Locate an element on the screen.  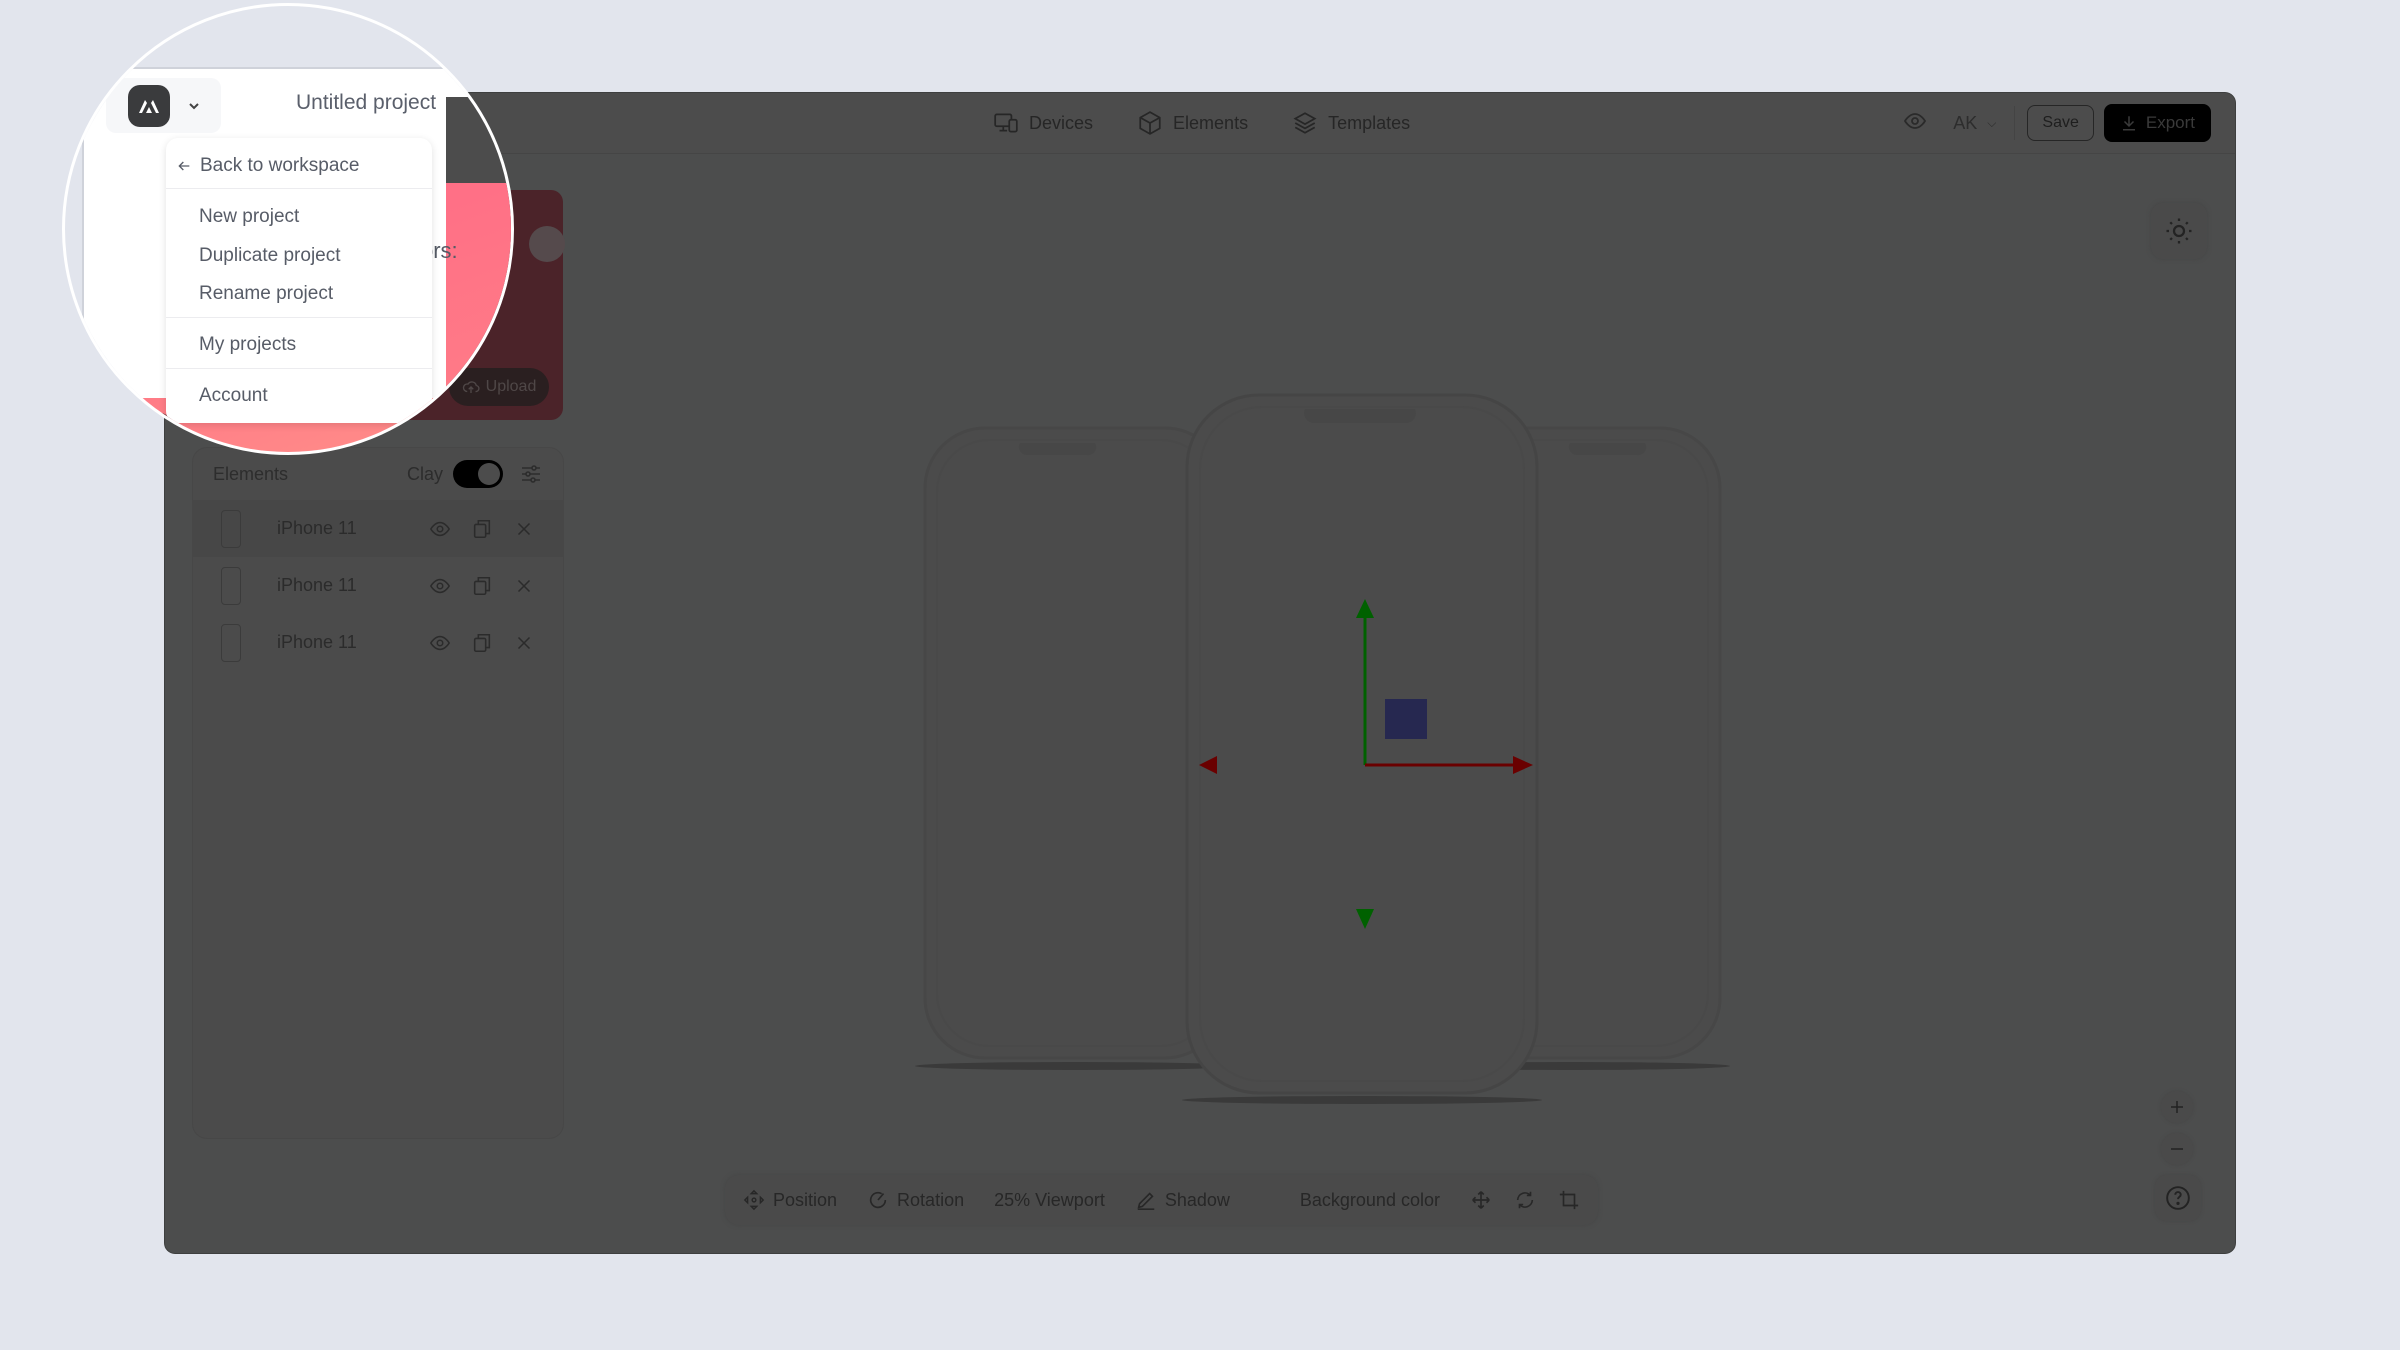
nav-devices: Devices is located at coordinates (1043, 123).